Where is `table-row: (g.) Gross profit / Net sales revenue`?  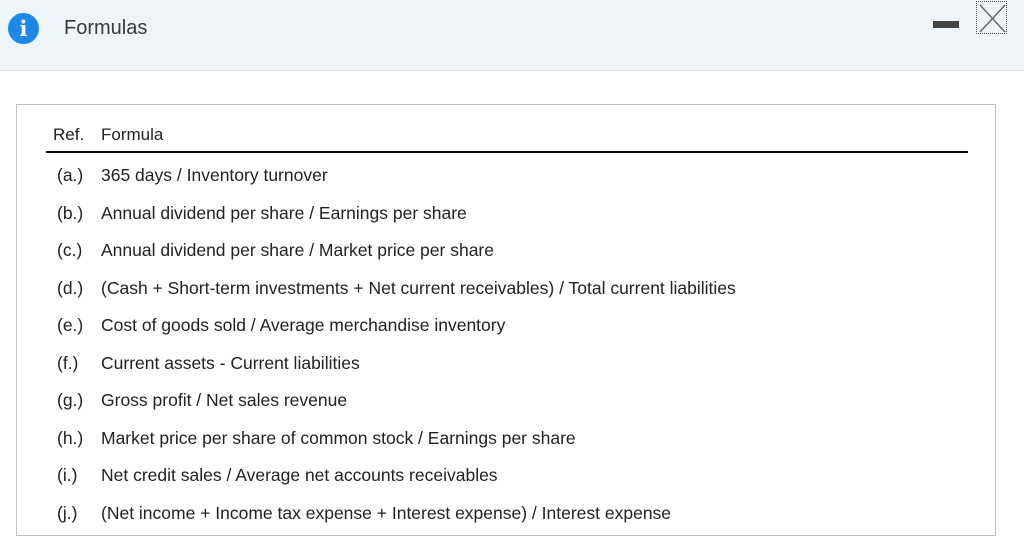
table-row: (g.) Gross profit / Net sales revenue is located at coordinates (507, 404).